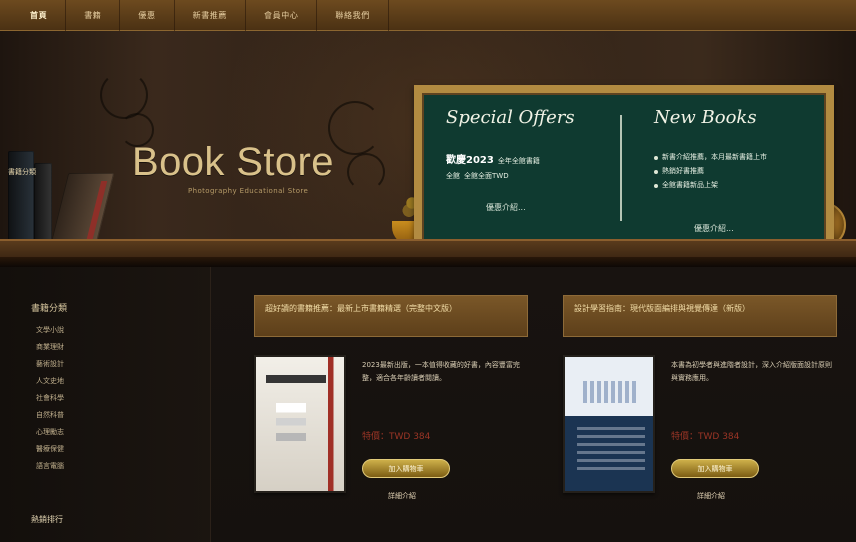 Image resolution: width=856 pixels, height=542 pixels. I want to click on board-divider, so click(621, 168).